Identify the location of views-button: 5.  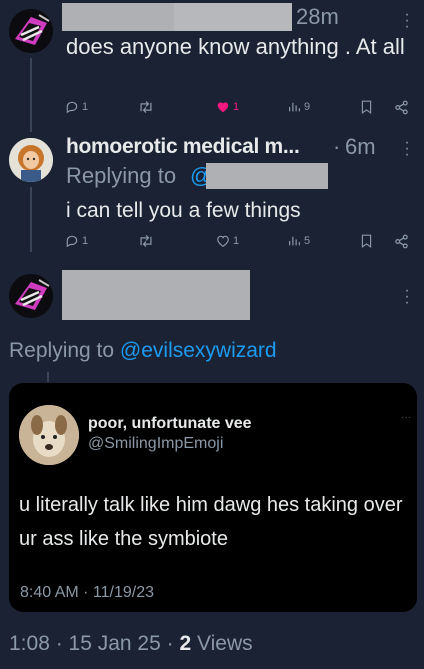
(299, 240).